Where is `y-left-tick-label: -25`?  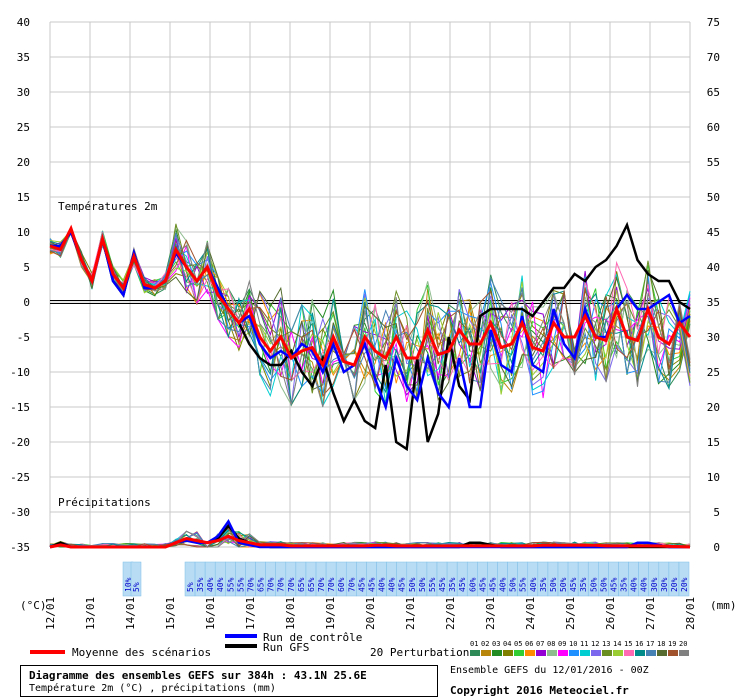 y-left-tick-label: -25 is located at coordinates (20, 477).